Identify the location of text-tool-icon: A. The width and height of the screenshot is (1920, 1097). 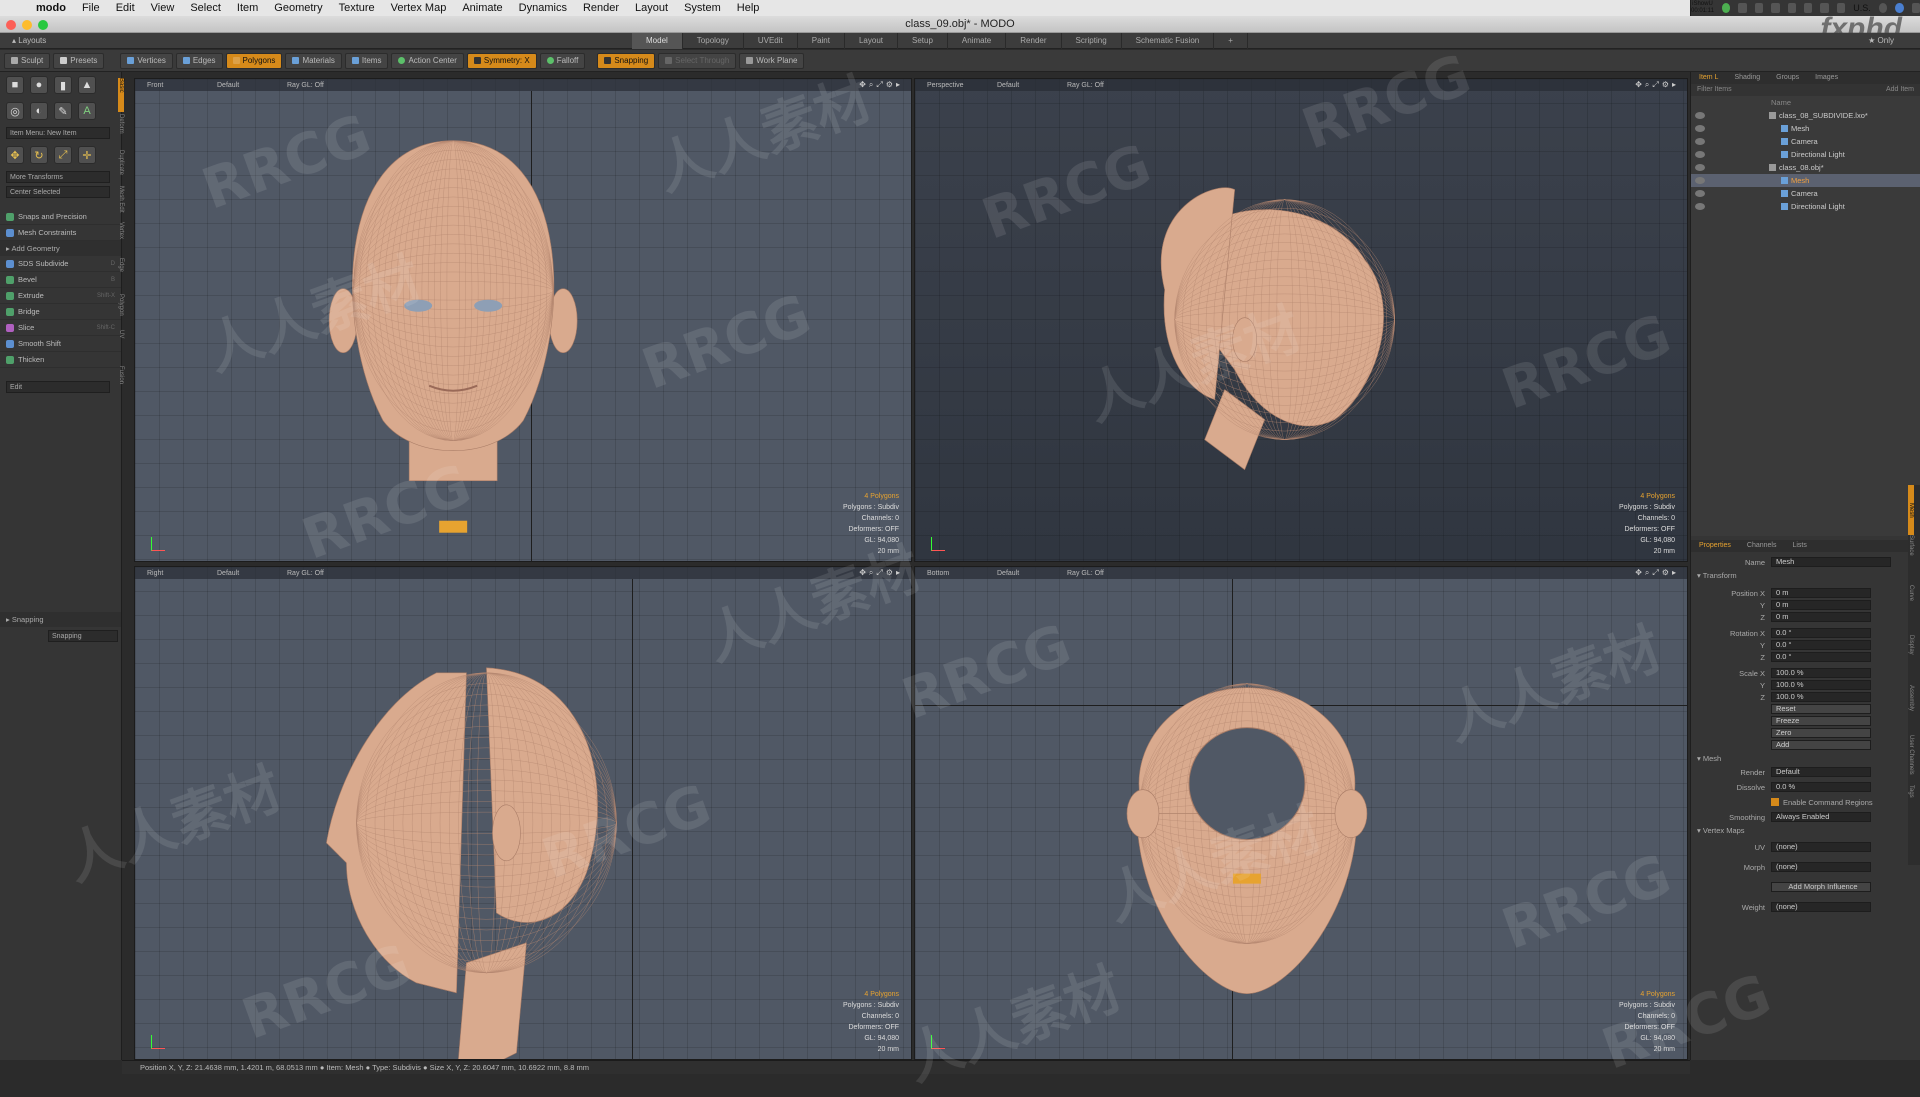
(87, 111).